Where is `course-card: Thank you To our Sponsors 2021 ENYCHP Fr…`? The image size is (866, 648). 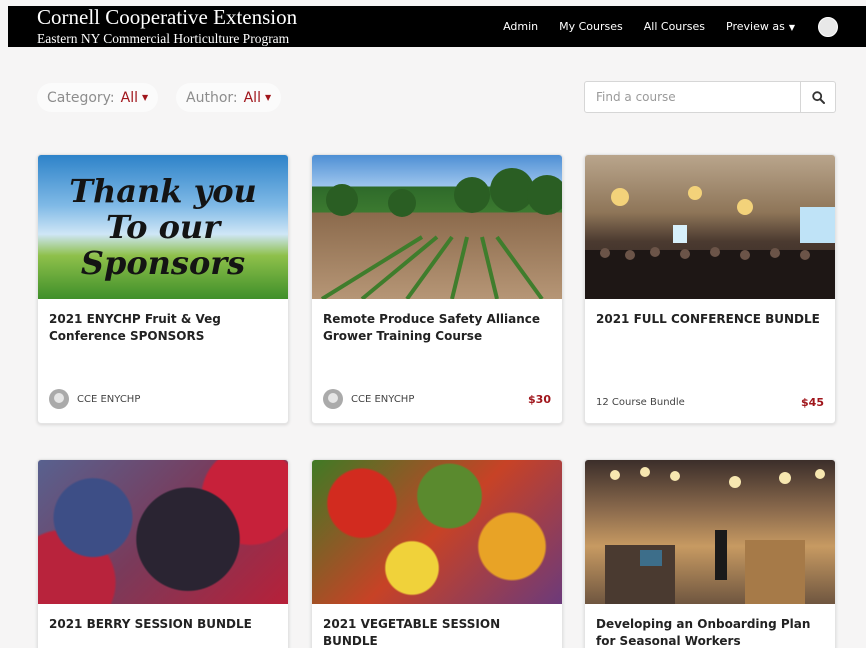
course-card: Thank you To our Sponsors 2021 ENYCHP Fr… is located at coordinates (163, 289).